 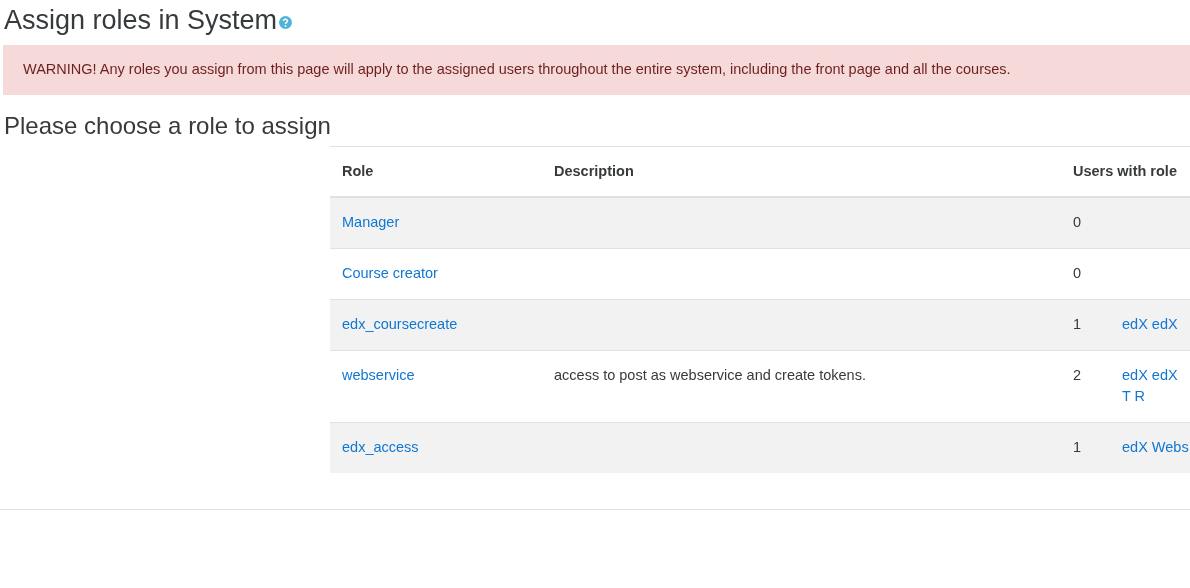 I want to click on role-link: Manager, so click(x=371, y=222).